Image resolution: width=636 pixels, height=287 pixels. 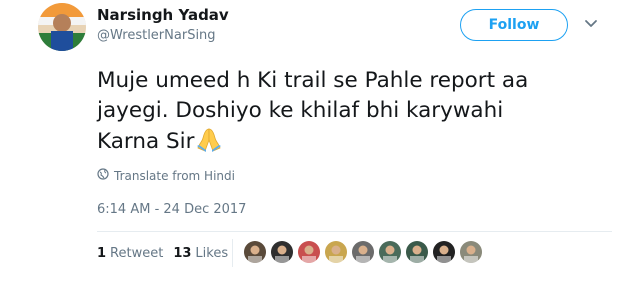 I want to click on divider, so click(x=354, y=231).